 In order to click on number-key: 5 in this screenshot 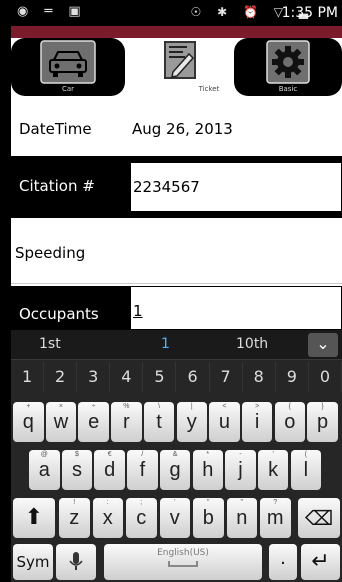, I will do `click(160, 377)`.